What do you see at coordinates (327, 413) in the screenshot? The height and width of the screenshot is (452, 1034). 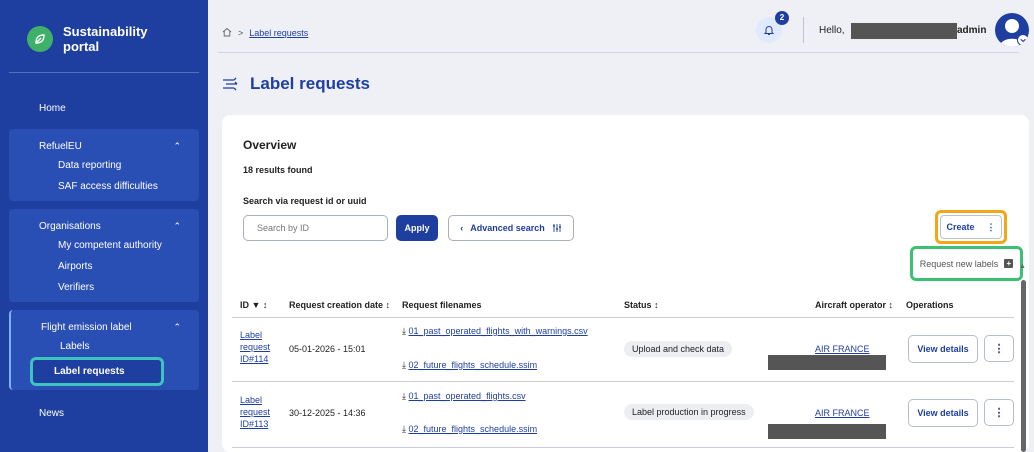 I see `creation-date: 30-12-2025 - 14:36` at bounding box center [327, 413].